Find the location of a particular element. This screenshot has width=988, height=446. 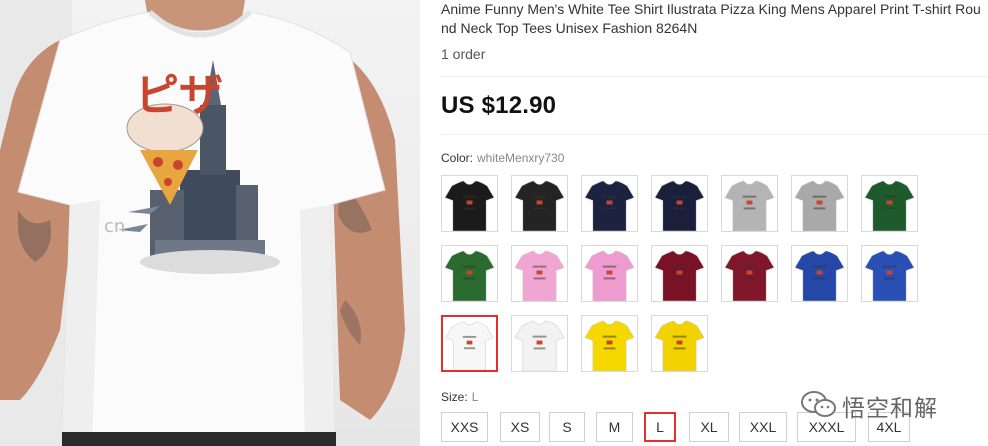

color-swatch-green is located at coordinates (469, 273).